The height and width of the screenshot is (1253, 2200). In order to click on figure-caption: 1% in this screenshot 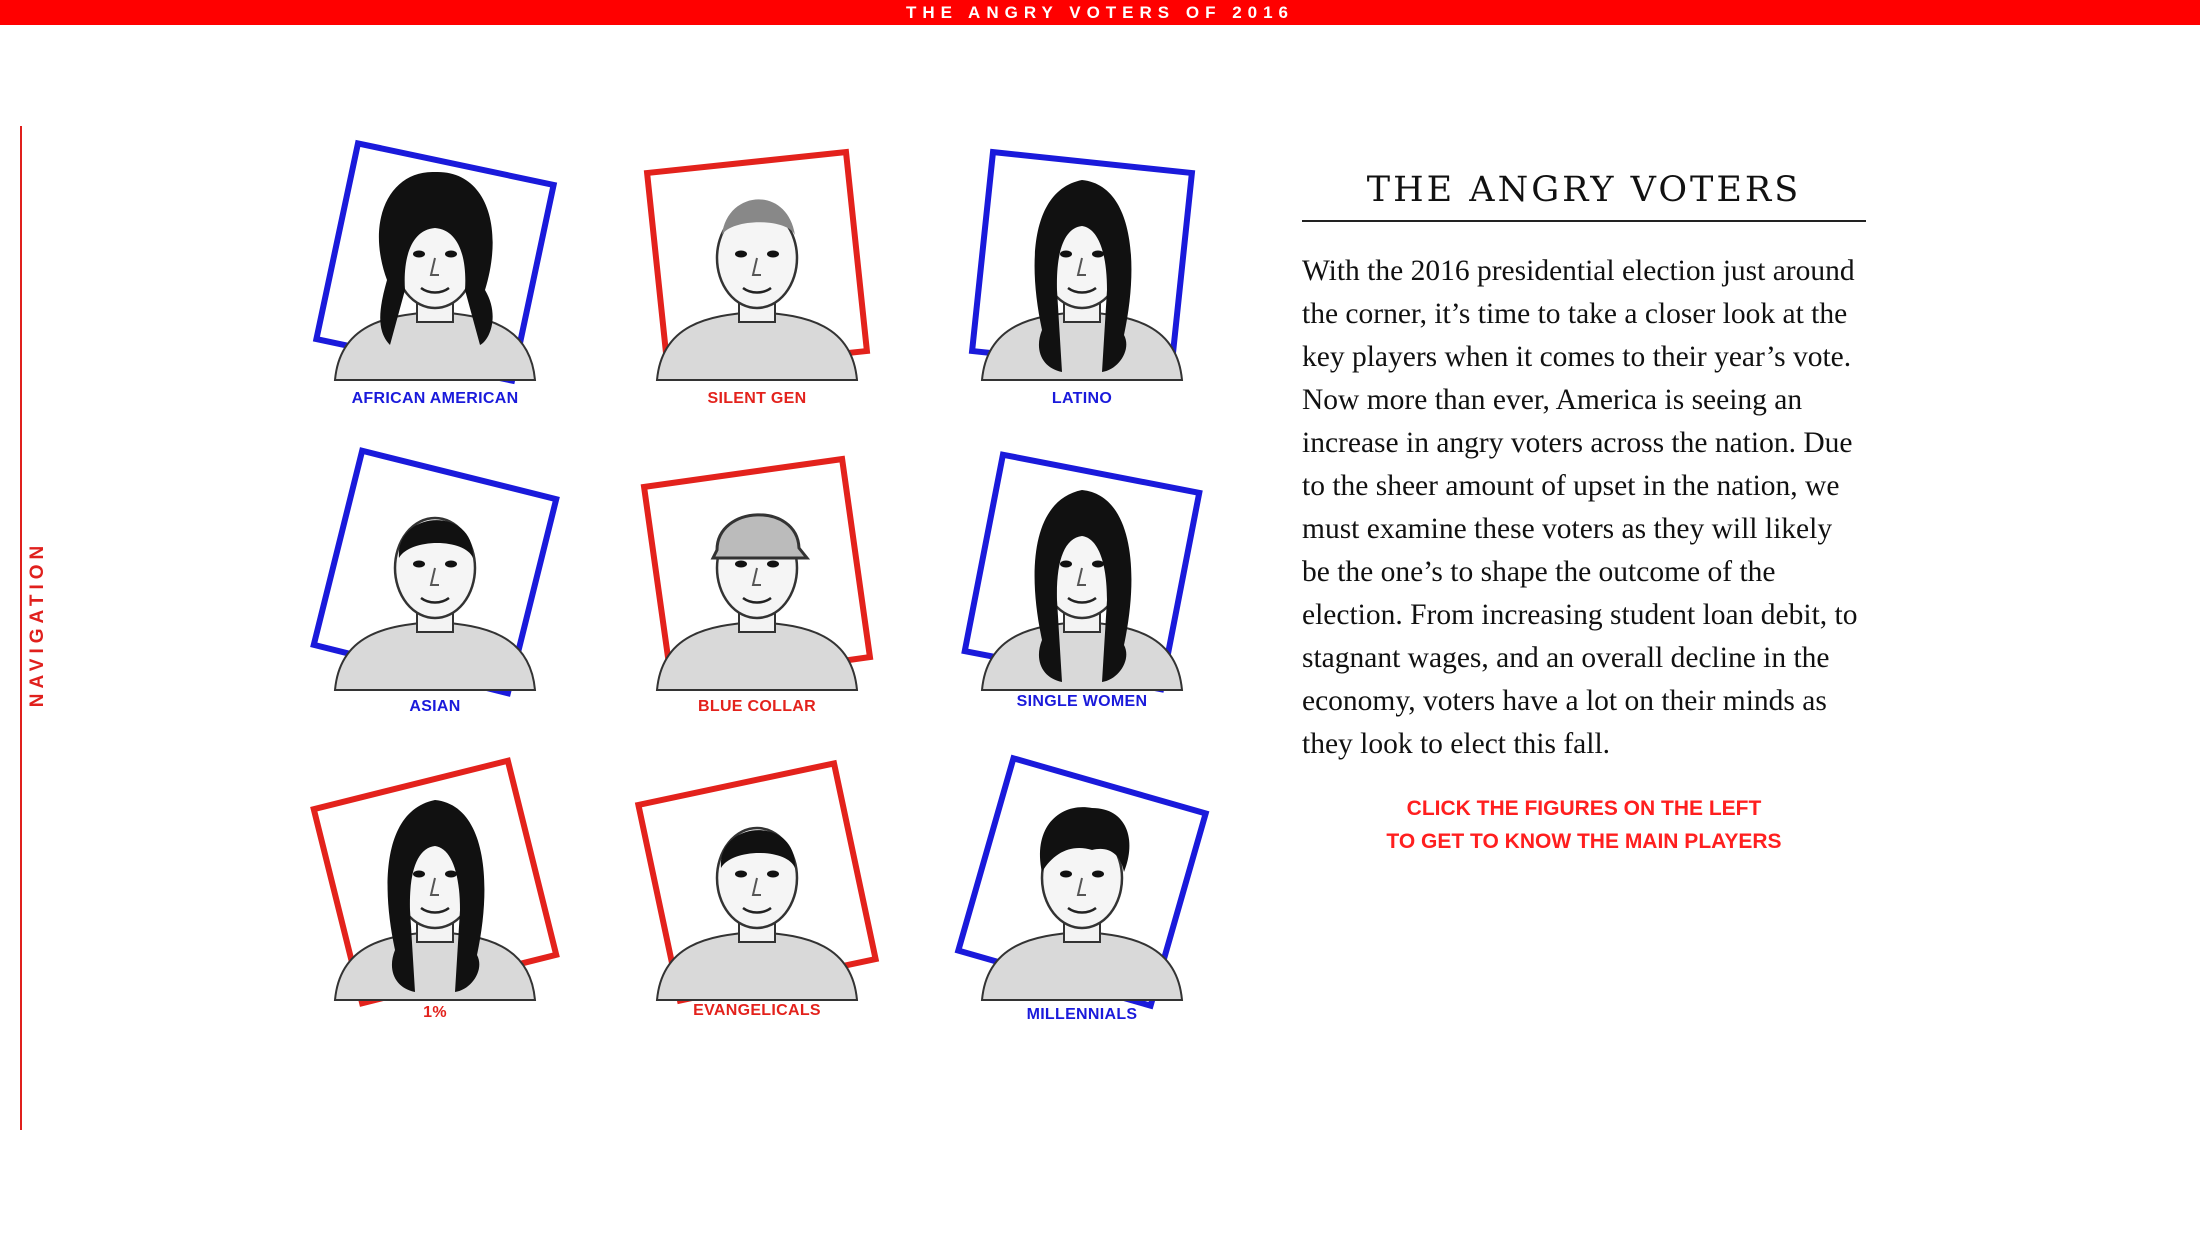, I will do `click(435, 1013)`.